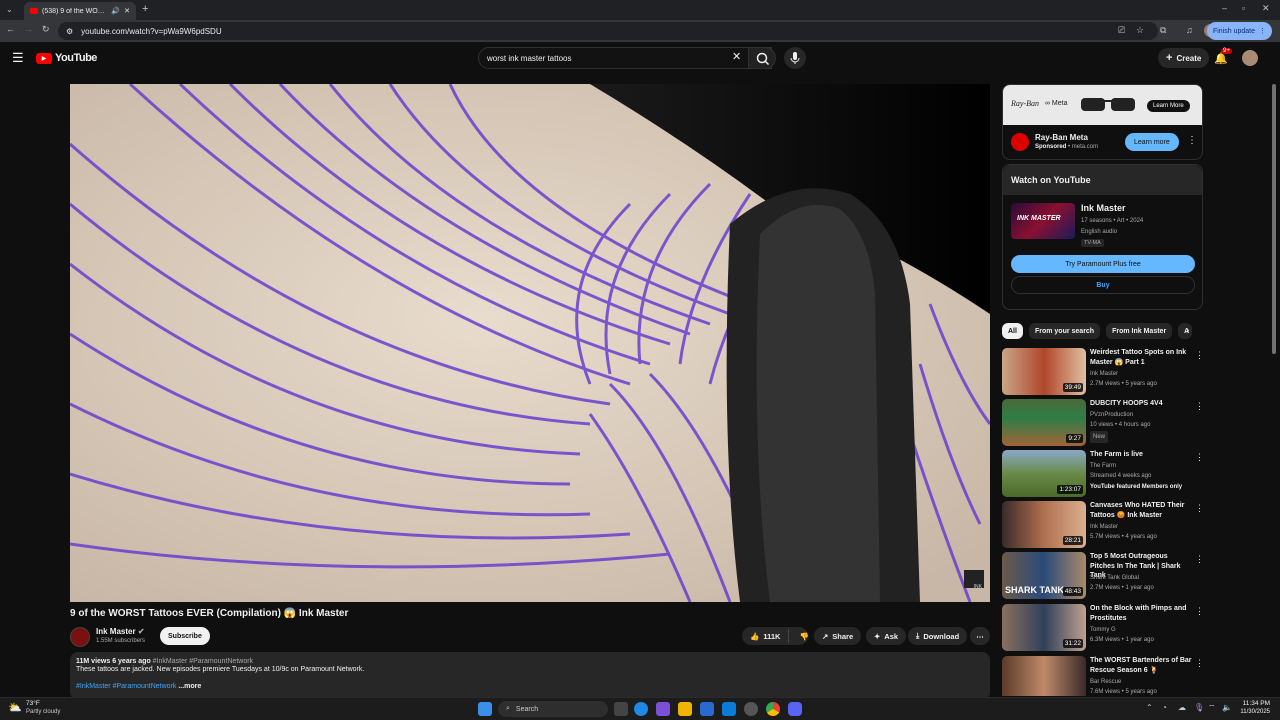 The height and width of the screenshot is (720, 1280). Describe the element at coordinates (1120, 425) in the screenshot. I see `rec-meta: 10 views • 4 hours ago` at that location.